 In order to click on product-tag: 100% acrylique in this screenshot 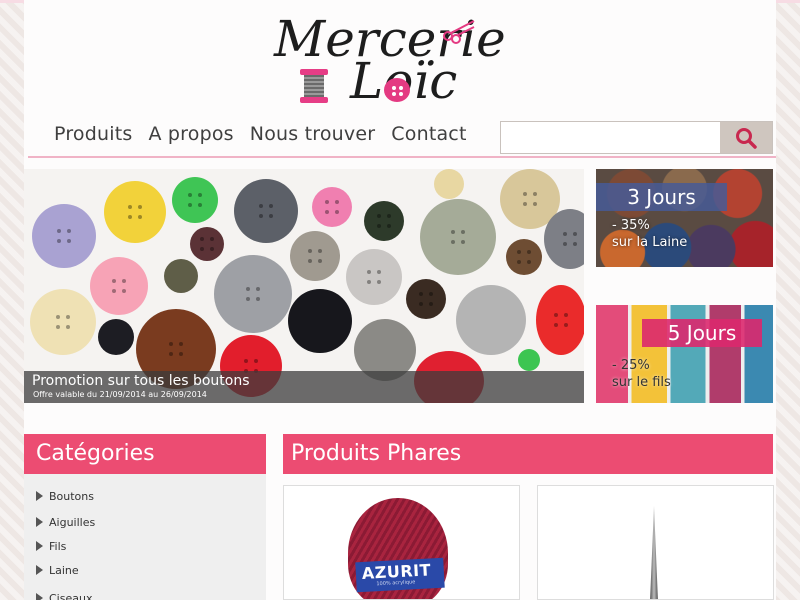, I will do `click(396, 583)`.